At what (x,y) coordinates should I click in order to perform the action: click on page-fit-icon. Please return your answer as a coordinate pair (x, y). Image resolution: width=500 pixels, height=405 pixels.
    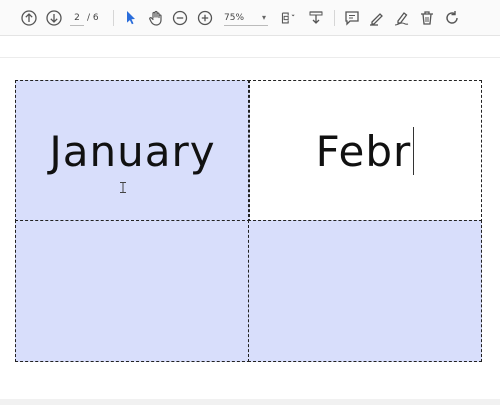
    Looking at the image, I should click on (288, 18).